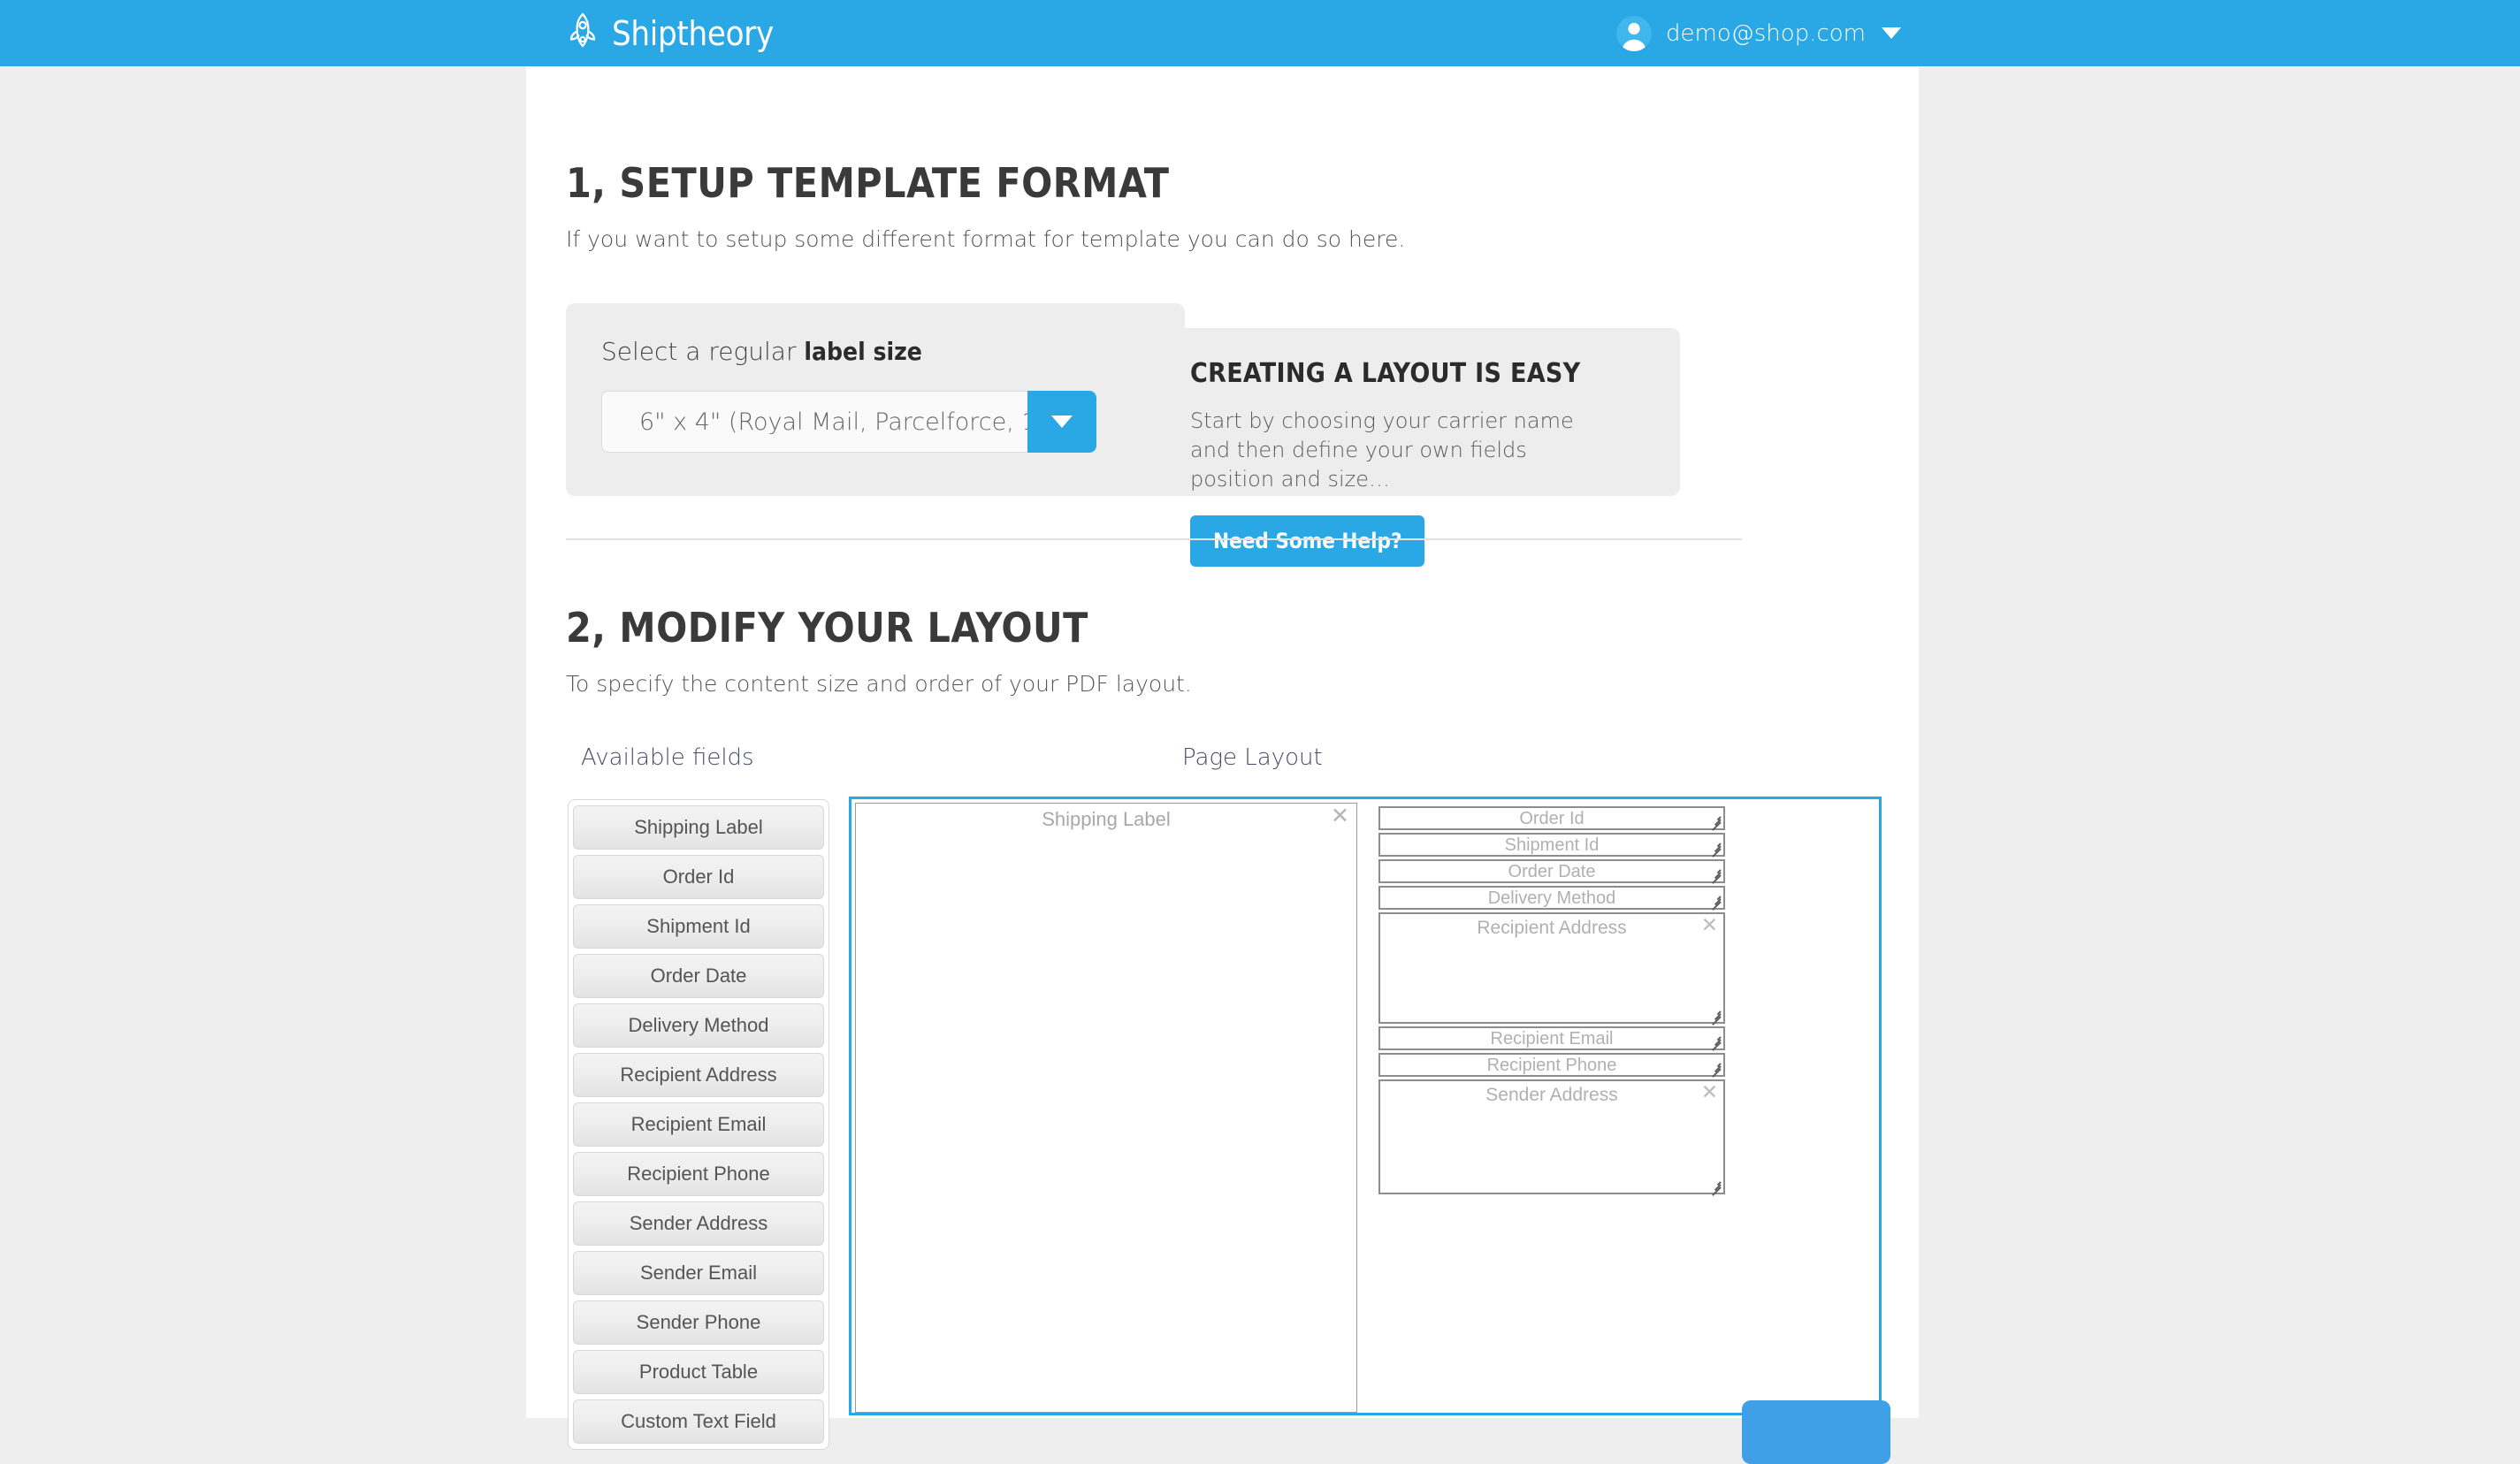  I want to click on user-email-label: demo@shop.com, so click(1766, 33).